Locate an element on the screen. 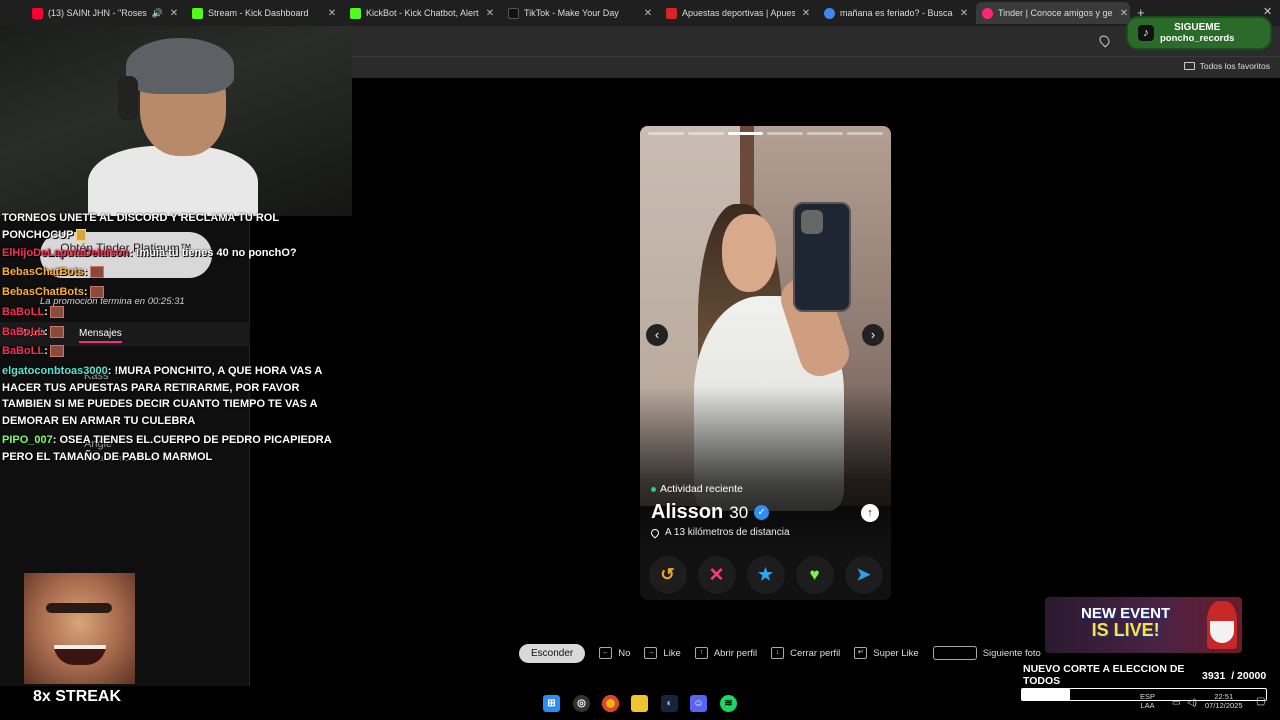  tab-google-search: mañana es feriado? - Buscar c ✕ is located at coordinates (894, 13).